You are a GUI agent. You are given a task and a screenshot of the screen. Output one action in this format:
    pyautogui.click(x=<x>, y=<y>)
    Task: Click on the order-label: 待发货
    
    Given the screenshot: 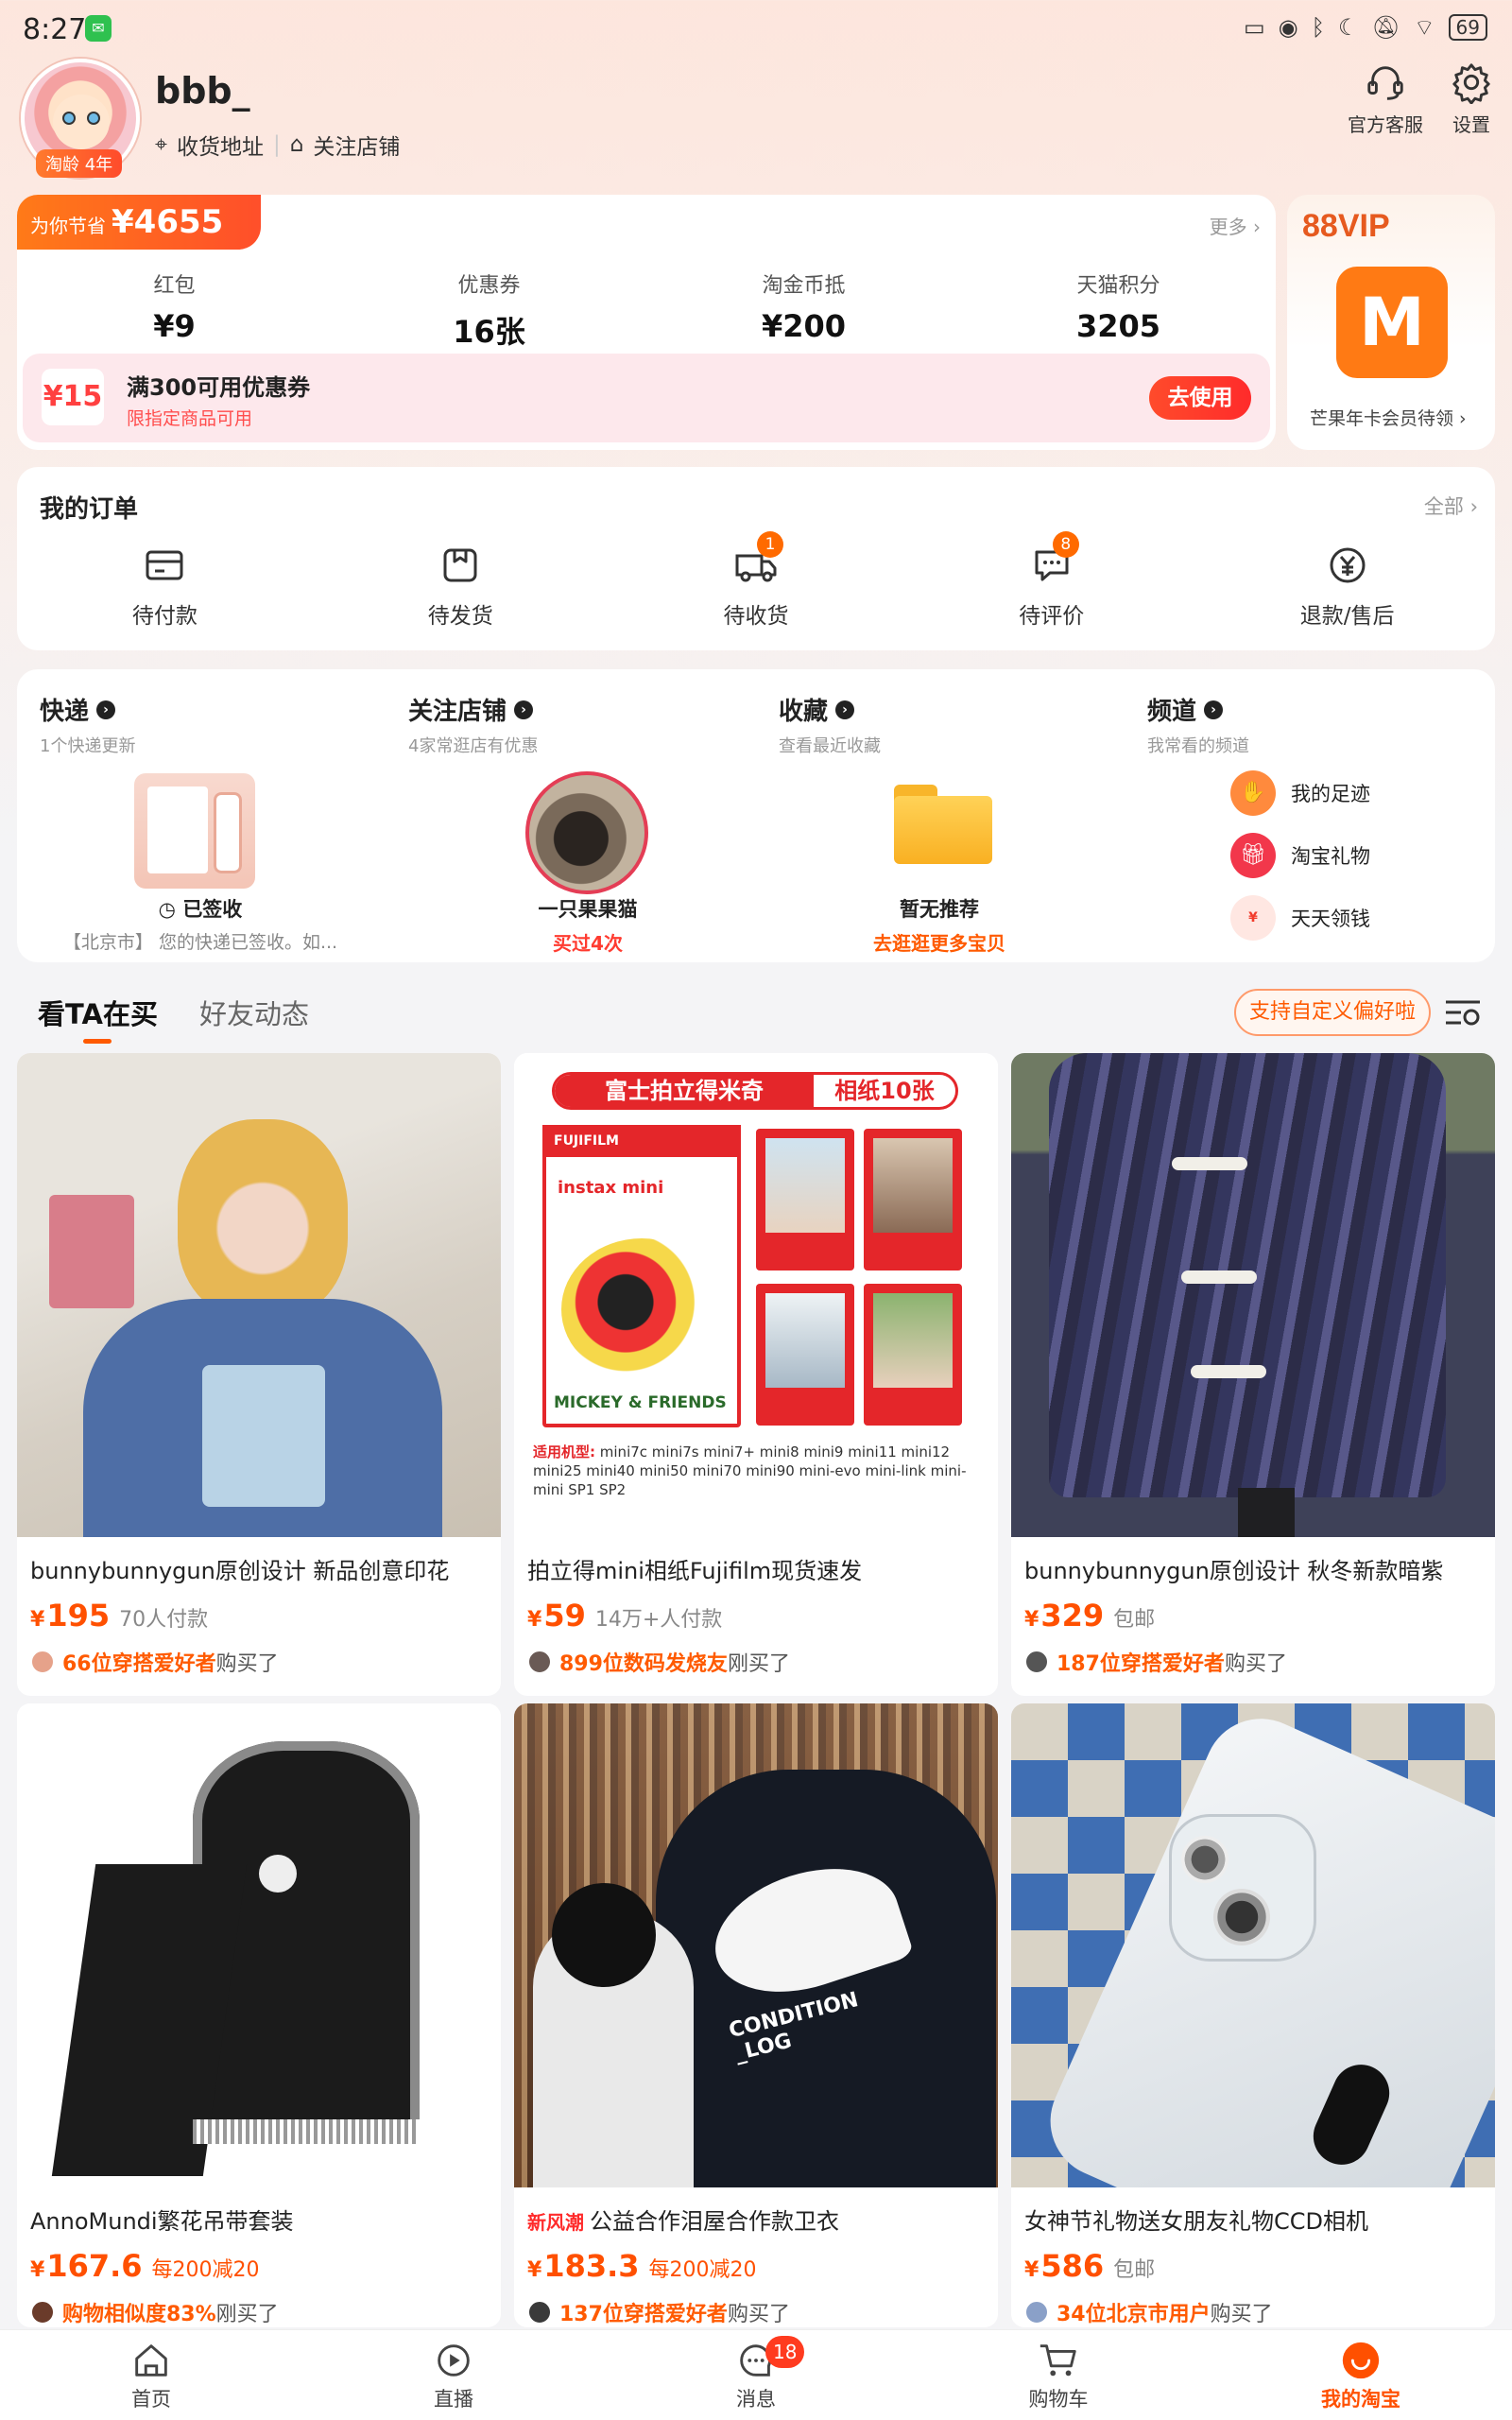 What is the action you would take?
    pyautogui.click(x=460, y=616)
    